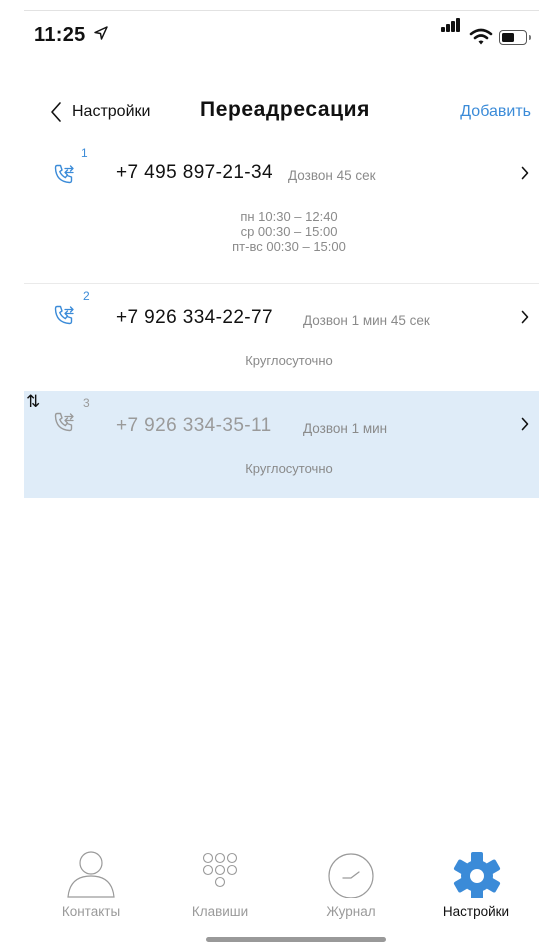  I want to click on schedule-line: ср 00:30 – 15:00, so click(289, 231).